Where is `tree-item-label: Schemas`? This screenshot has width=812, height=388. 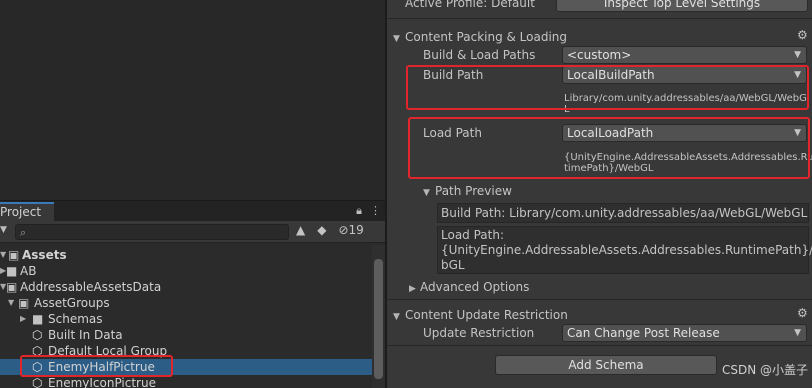
tree-item-label: Schemas is located at coordinates (75, 319).